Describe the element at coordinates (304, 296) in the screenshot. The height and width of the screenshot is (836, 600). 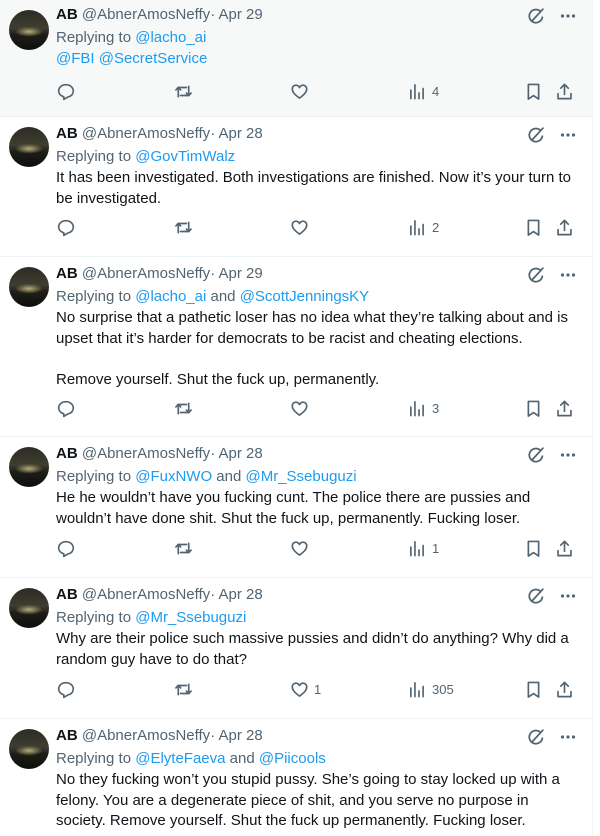
I see `mention-link: @ScottJenningsKY` at that location.